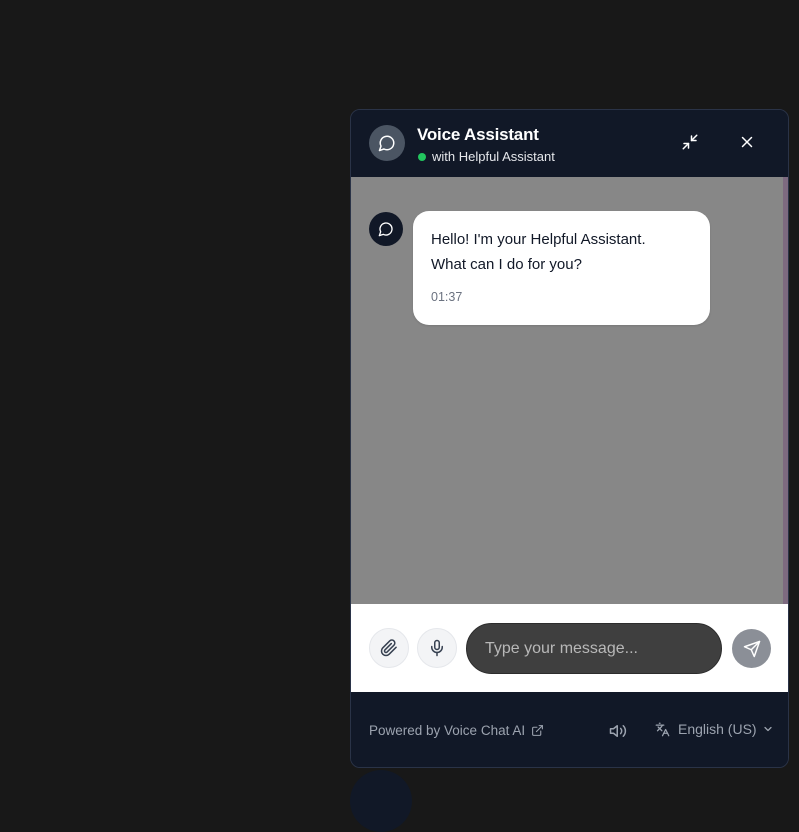 Image resolution: width=799 pixels, height=832 pixels. What do you see at coordinates (447, 297) in the screenshot?
I see `message-timestamp: 01:37` at bounding box center [447, 297].